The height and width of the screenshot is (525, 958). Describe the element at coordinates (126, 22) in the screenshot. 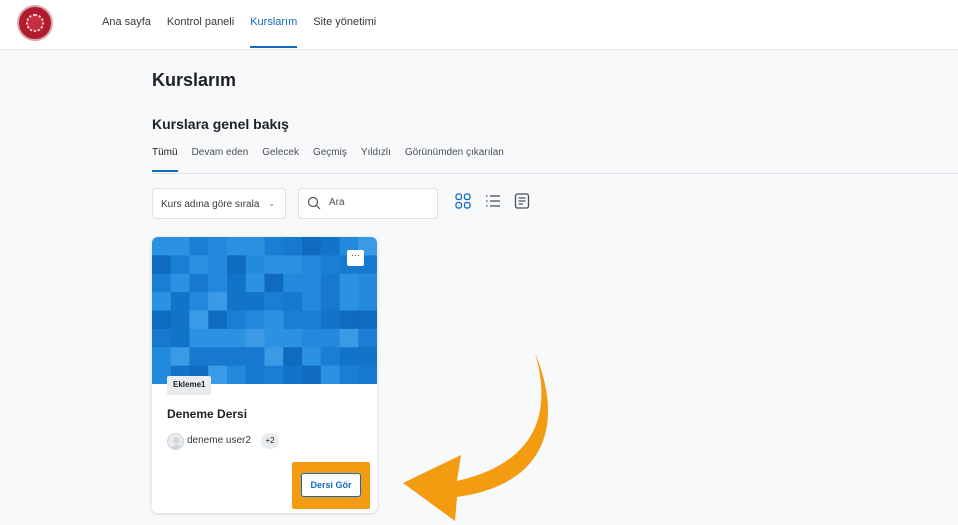

I see `nav-home: Ana sayfa` at that location.